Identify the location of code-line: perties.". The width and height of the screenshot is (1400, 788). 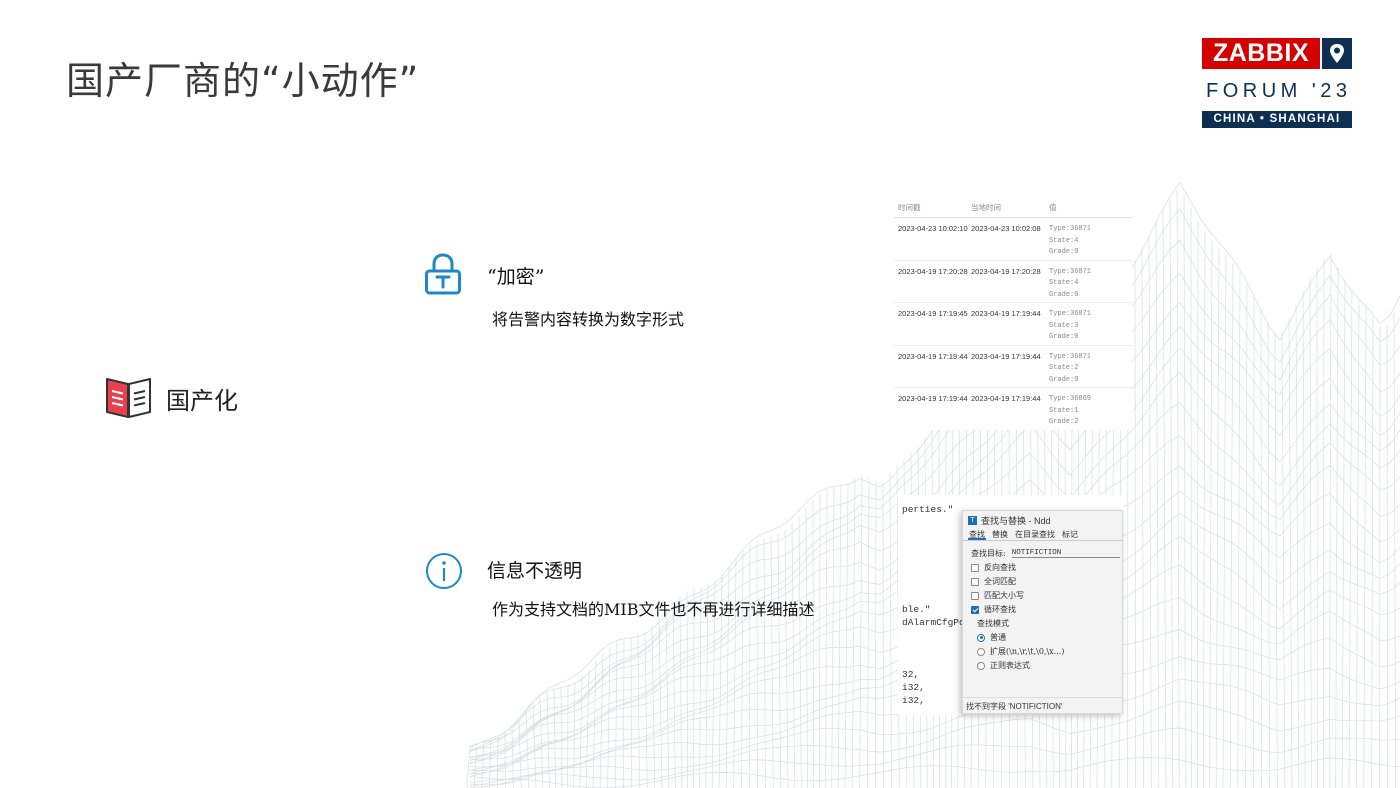
(928, 509).